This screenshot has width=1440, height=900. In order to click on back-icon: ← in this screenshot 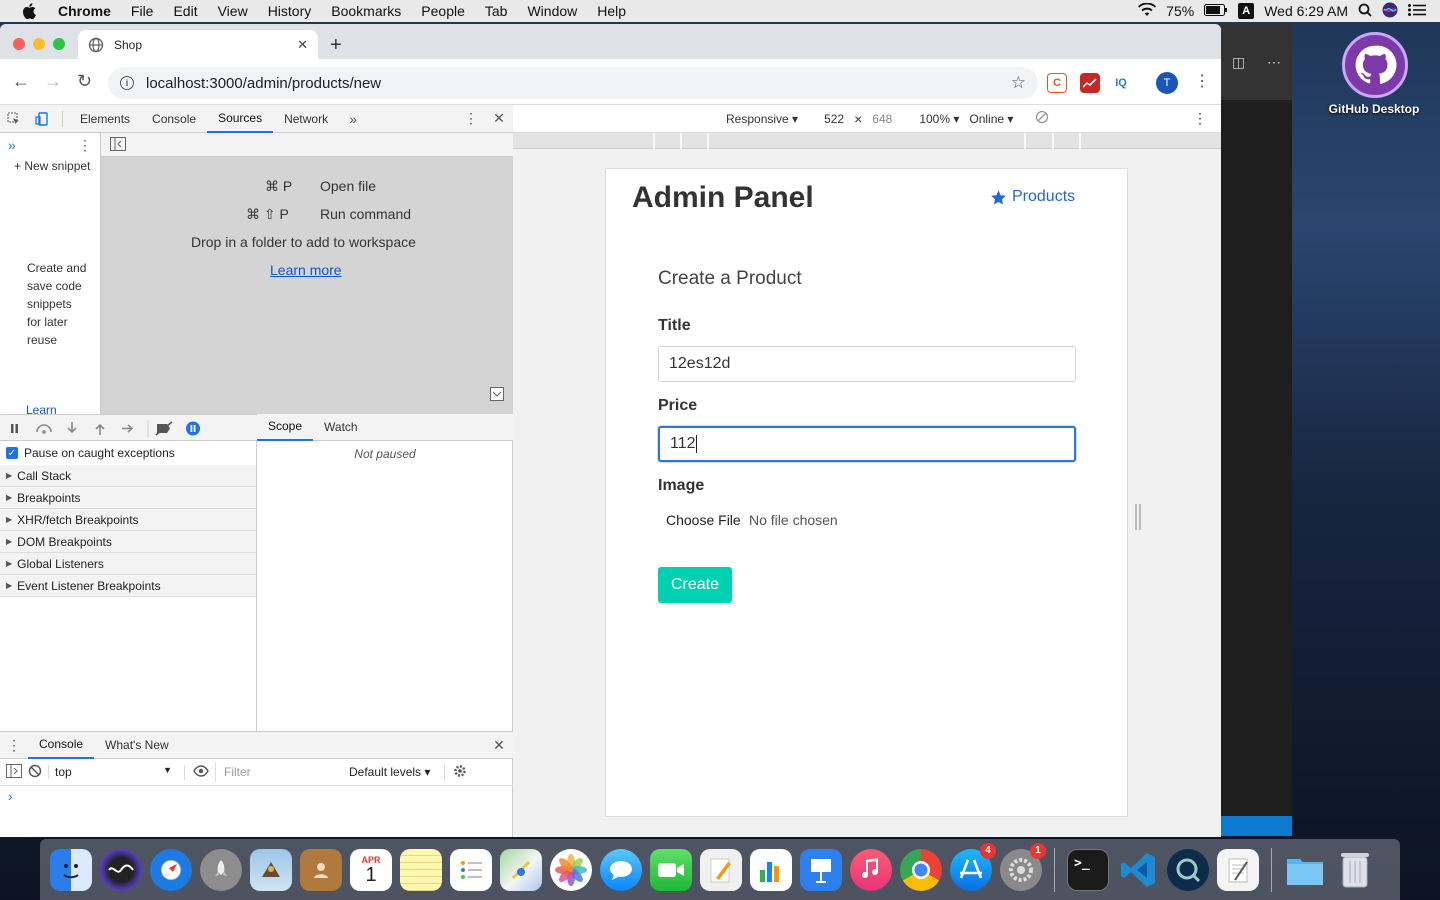, I will do `click(21, 81)`.